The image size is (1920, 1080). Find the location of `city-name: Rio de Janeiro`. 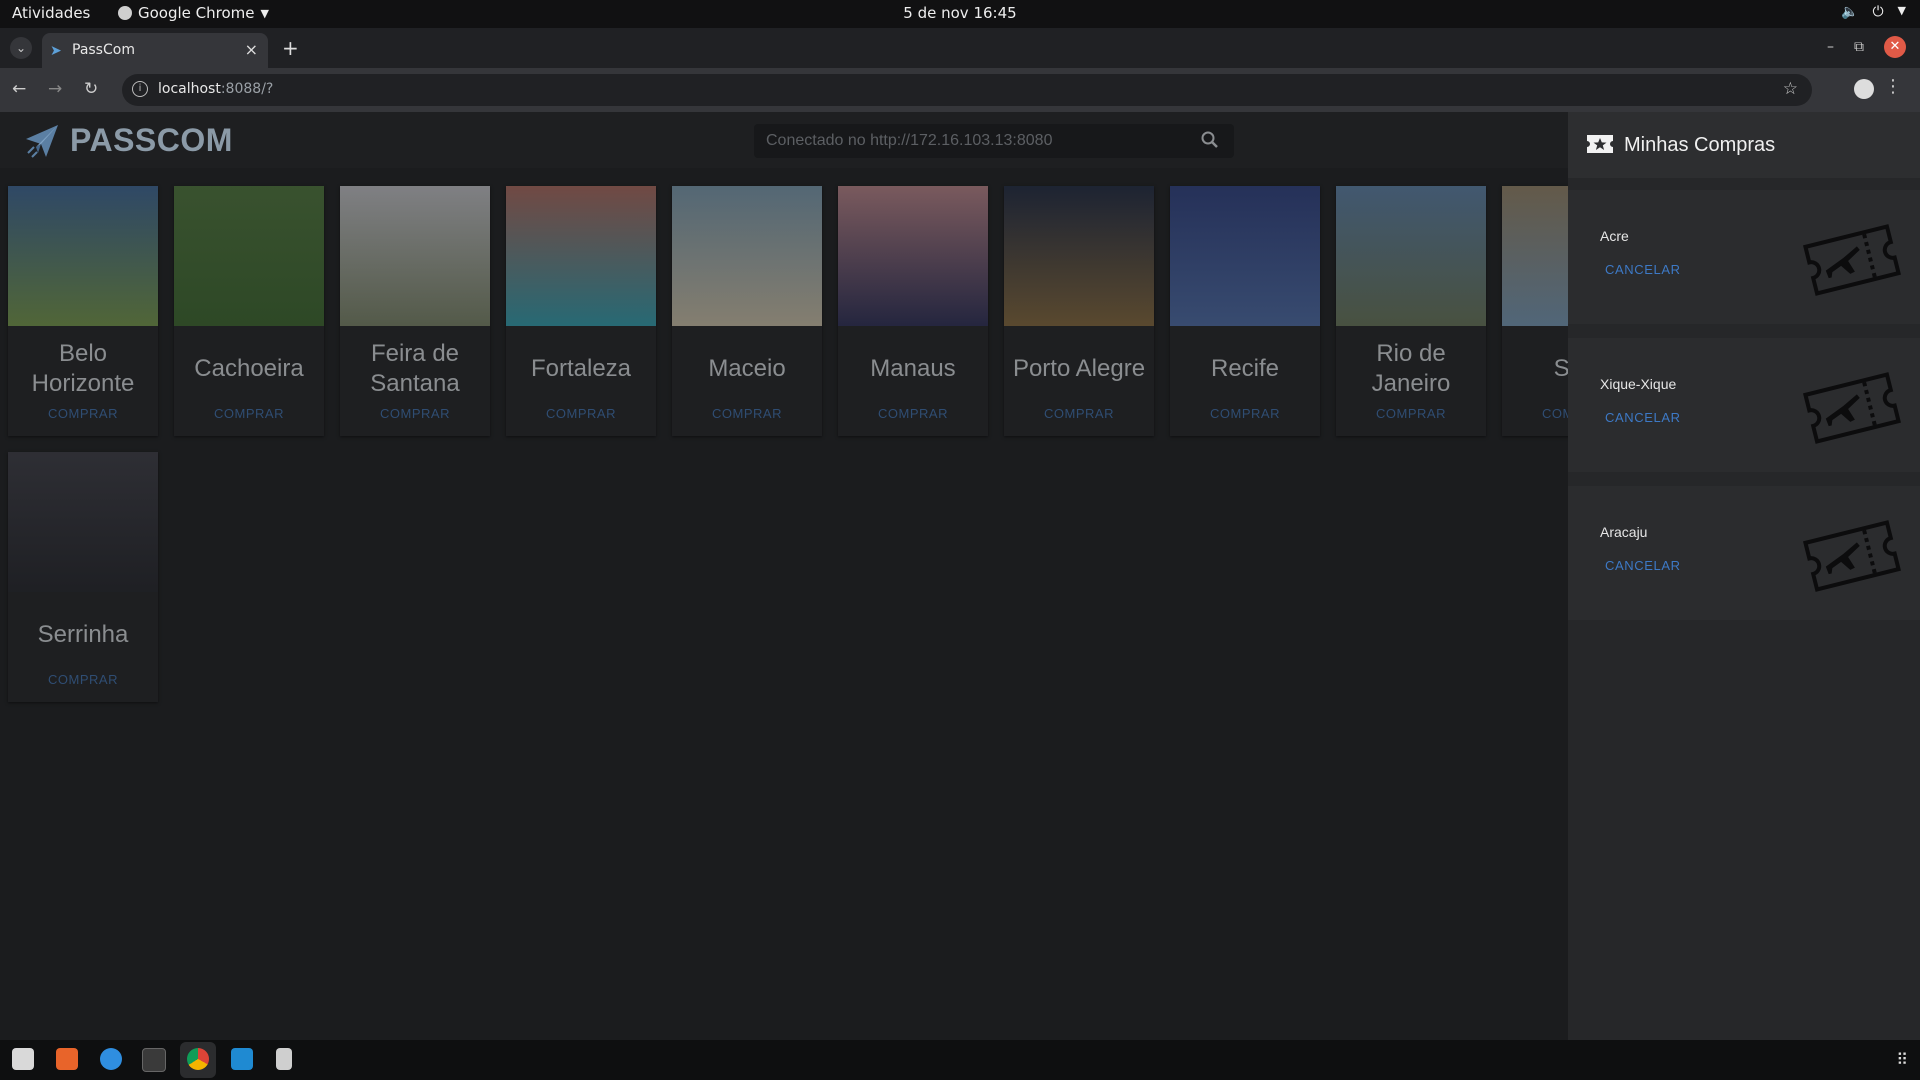

city-name: Rio de Janeiro is located at coordinates (1411, 368).